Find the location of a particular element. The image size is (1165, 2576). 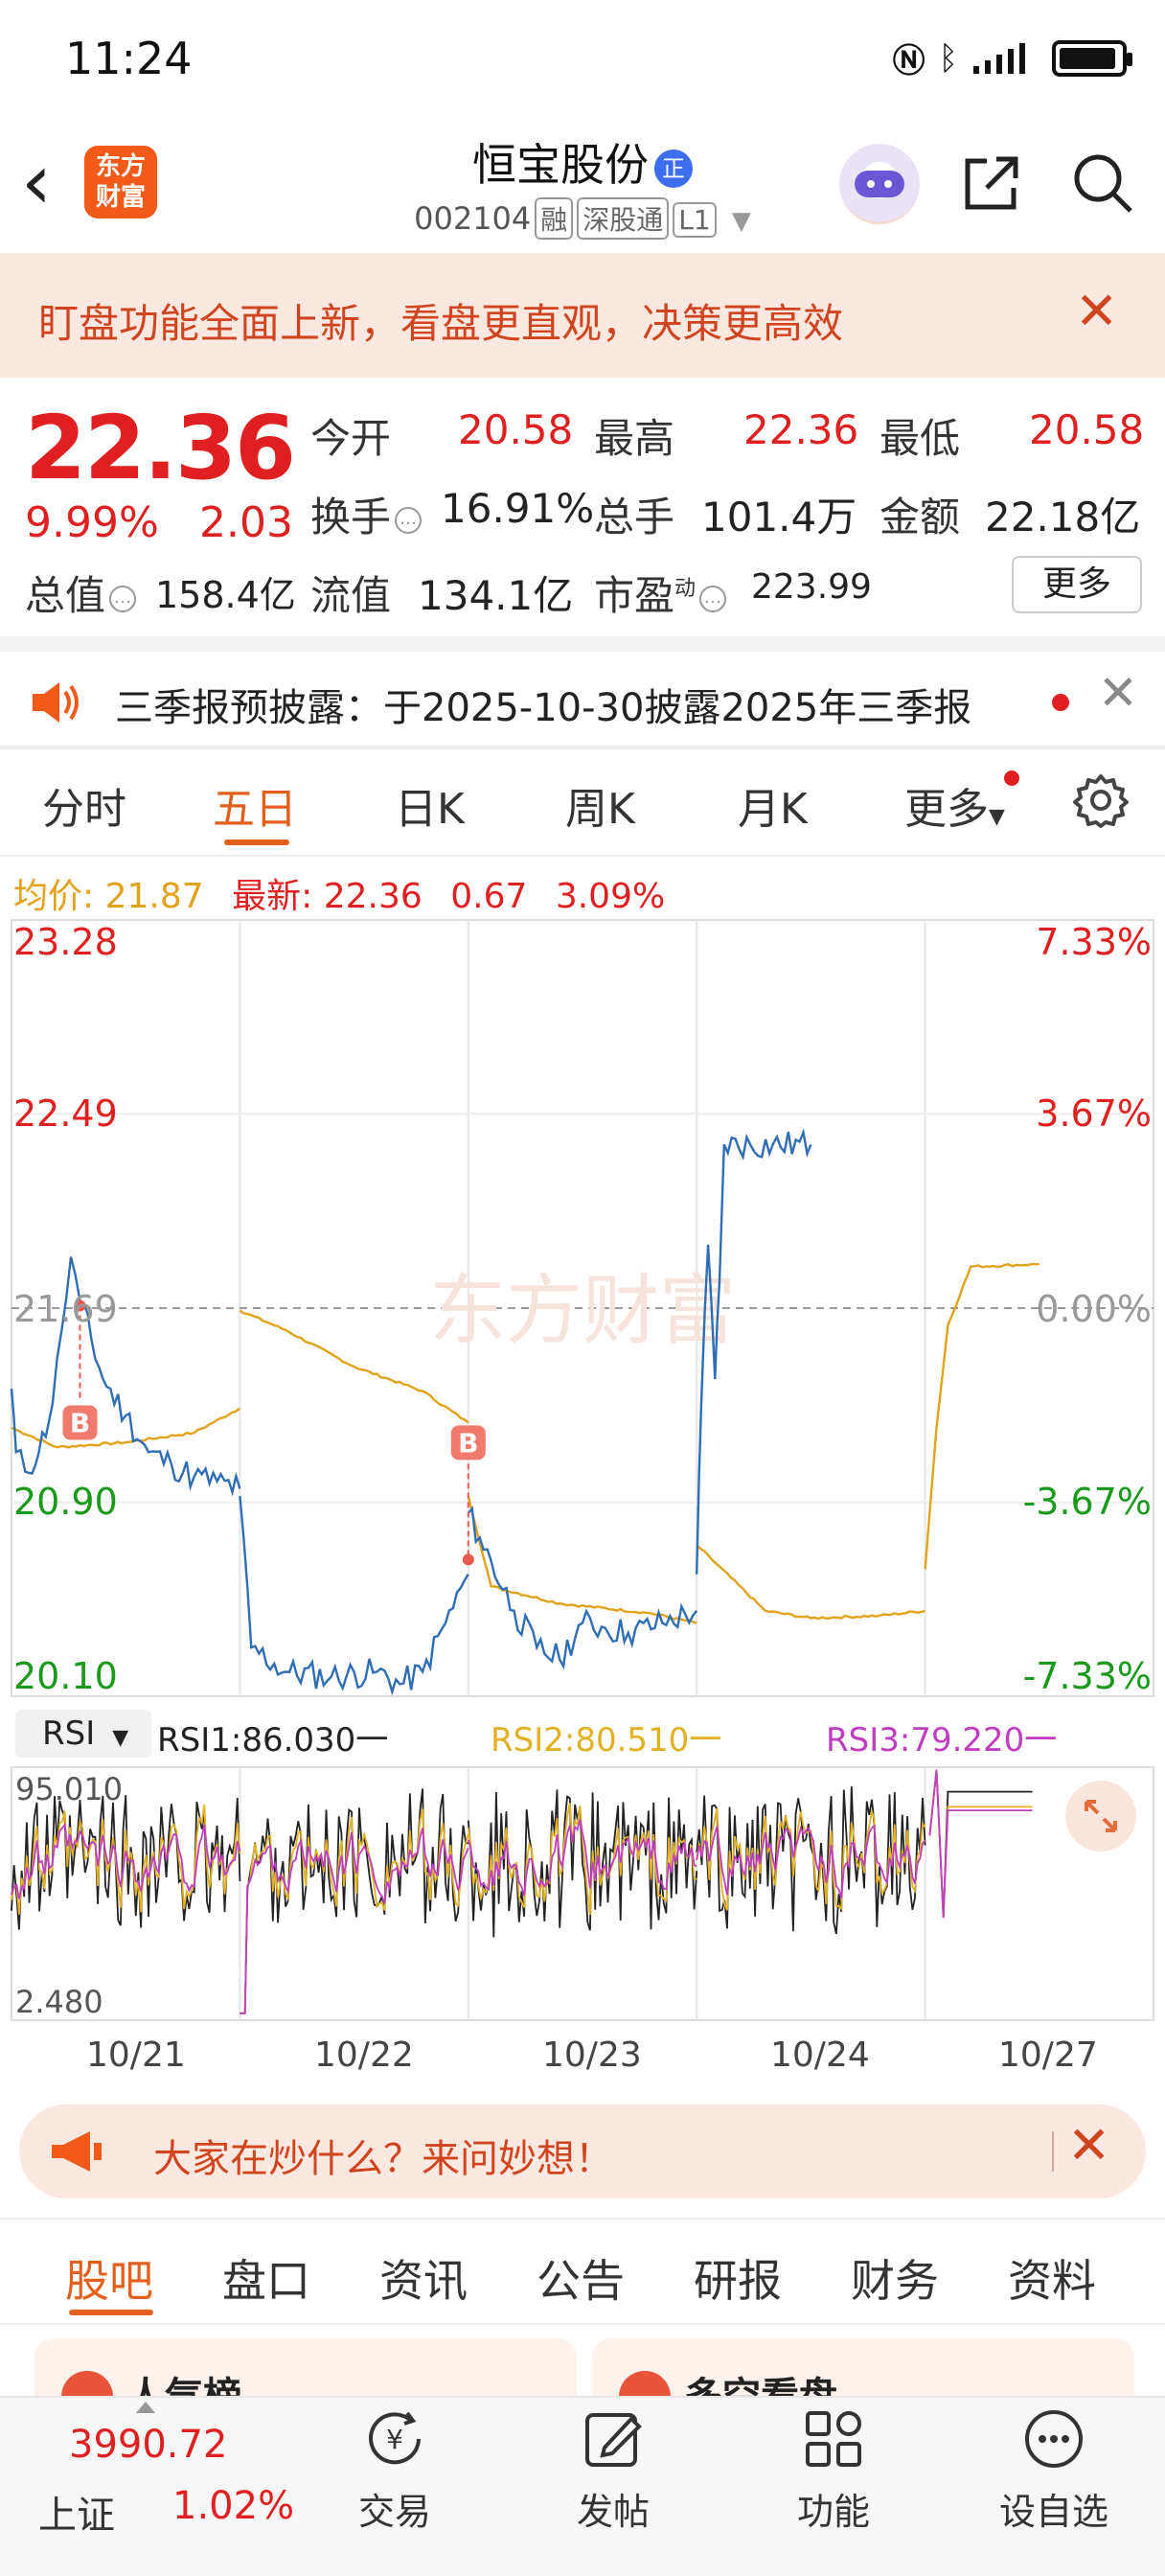

tab-news: 资讯 is located at coordinates (423, 2278).